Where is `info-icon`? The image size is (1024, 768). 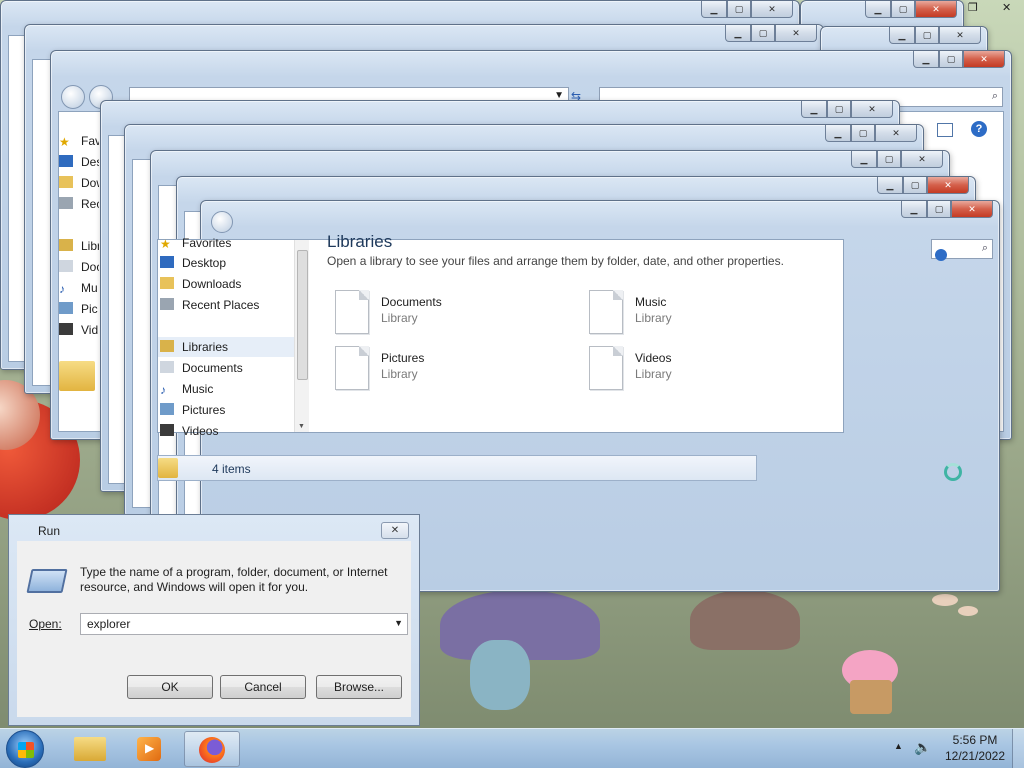
info-icon is located at coordinates (941, 255).